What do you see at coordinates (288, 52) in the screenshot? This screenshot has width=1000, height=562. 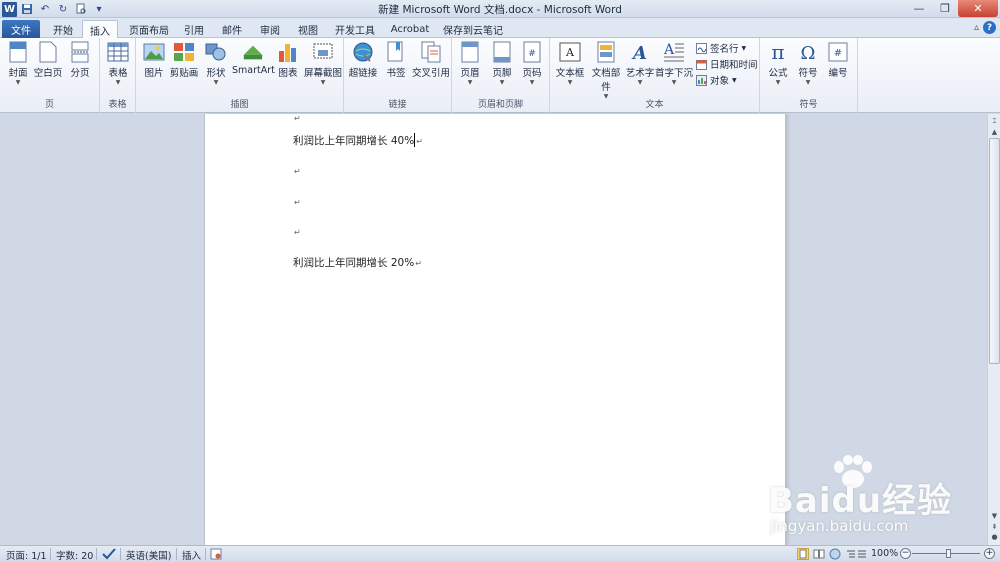 I see `chart-icon` at bounding box center [288, 52].